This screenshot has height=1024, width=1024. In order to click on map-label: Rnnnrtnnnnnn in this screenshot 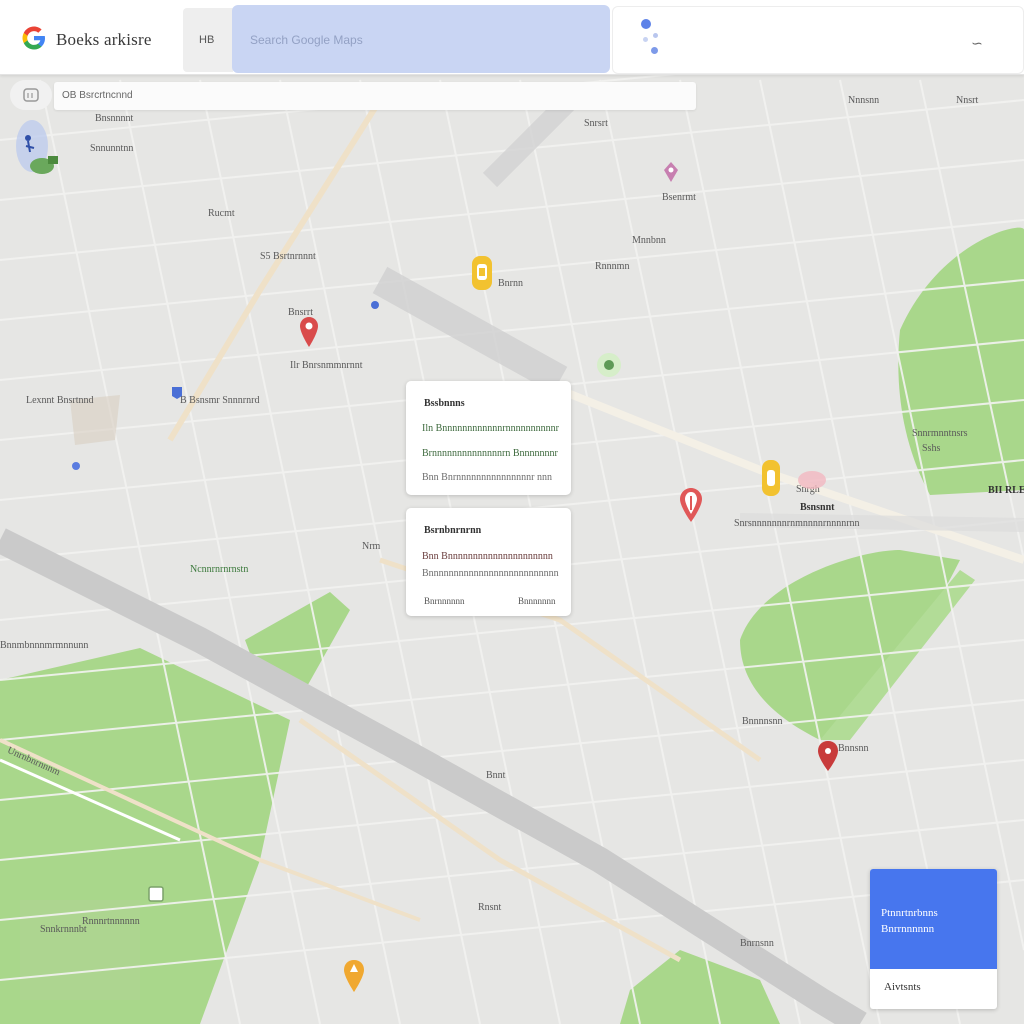, I will do `click(111, 921)`.